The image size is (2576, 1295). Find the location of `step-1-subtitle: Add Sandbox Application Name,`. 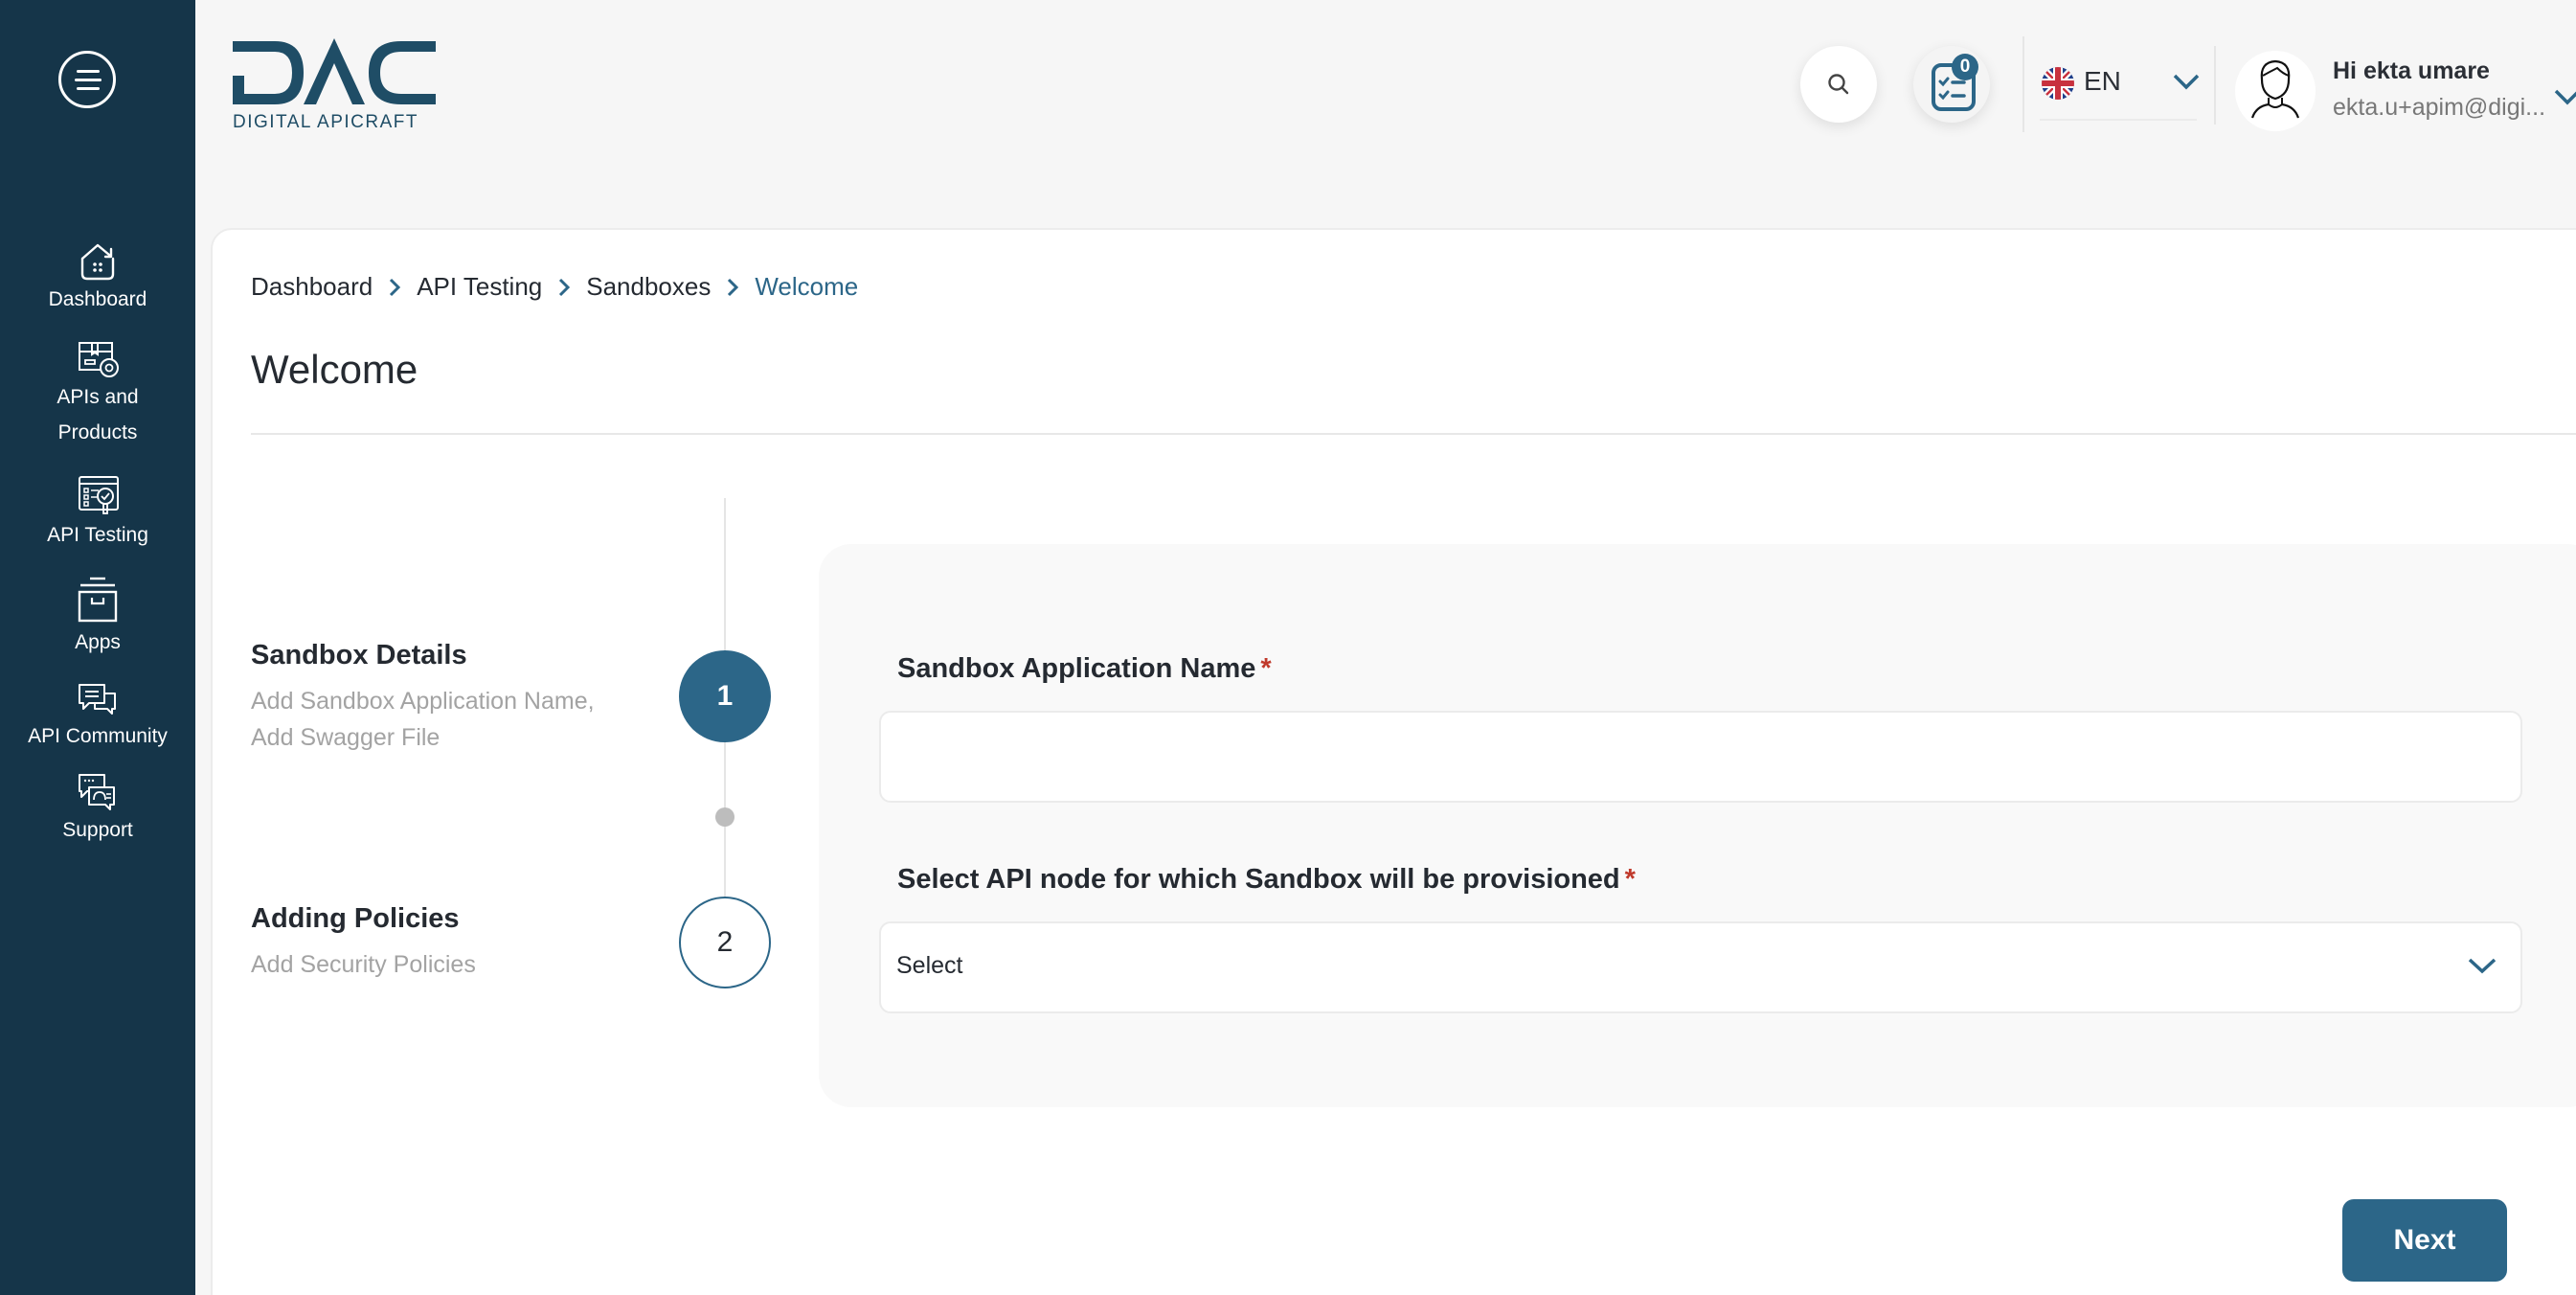

step-1-subtitle: Add Sandbox Application Name, is located at coordinates (423, 702).